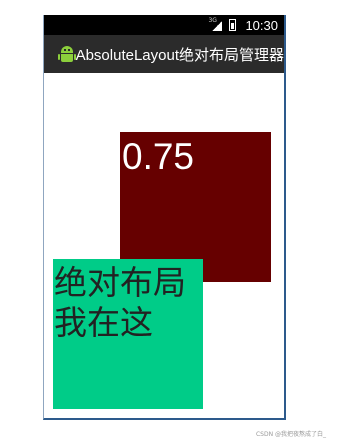 This screenshot has height=446, width=337. Describe the element at coordinates (179, 55) in the screenshot. I see `app-title: AbsoluteLayout绝对布局管理器` at that location.